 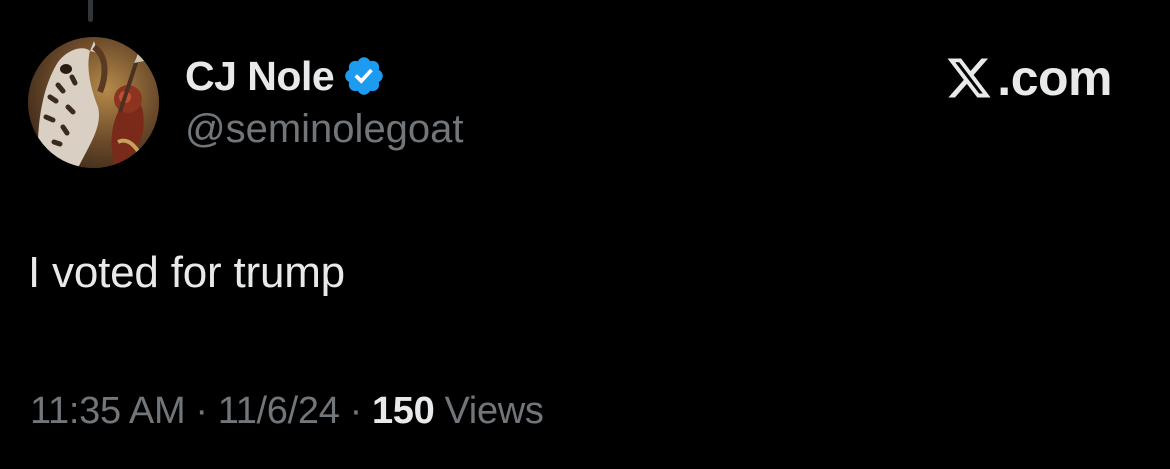 What do you see at coordinates (324, 129) in the screenshot?
I see `author-handle: @seminolegoat` at bounding box center [324, 129].